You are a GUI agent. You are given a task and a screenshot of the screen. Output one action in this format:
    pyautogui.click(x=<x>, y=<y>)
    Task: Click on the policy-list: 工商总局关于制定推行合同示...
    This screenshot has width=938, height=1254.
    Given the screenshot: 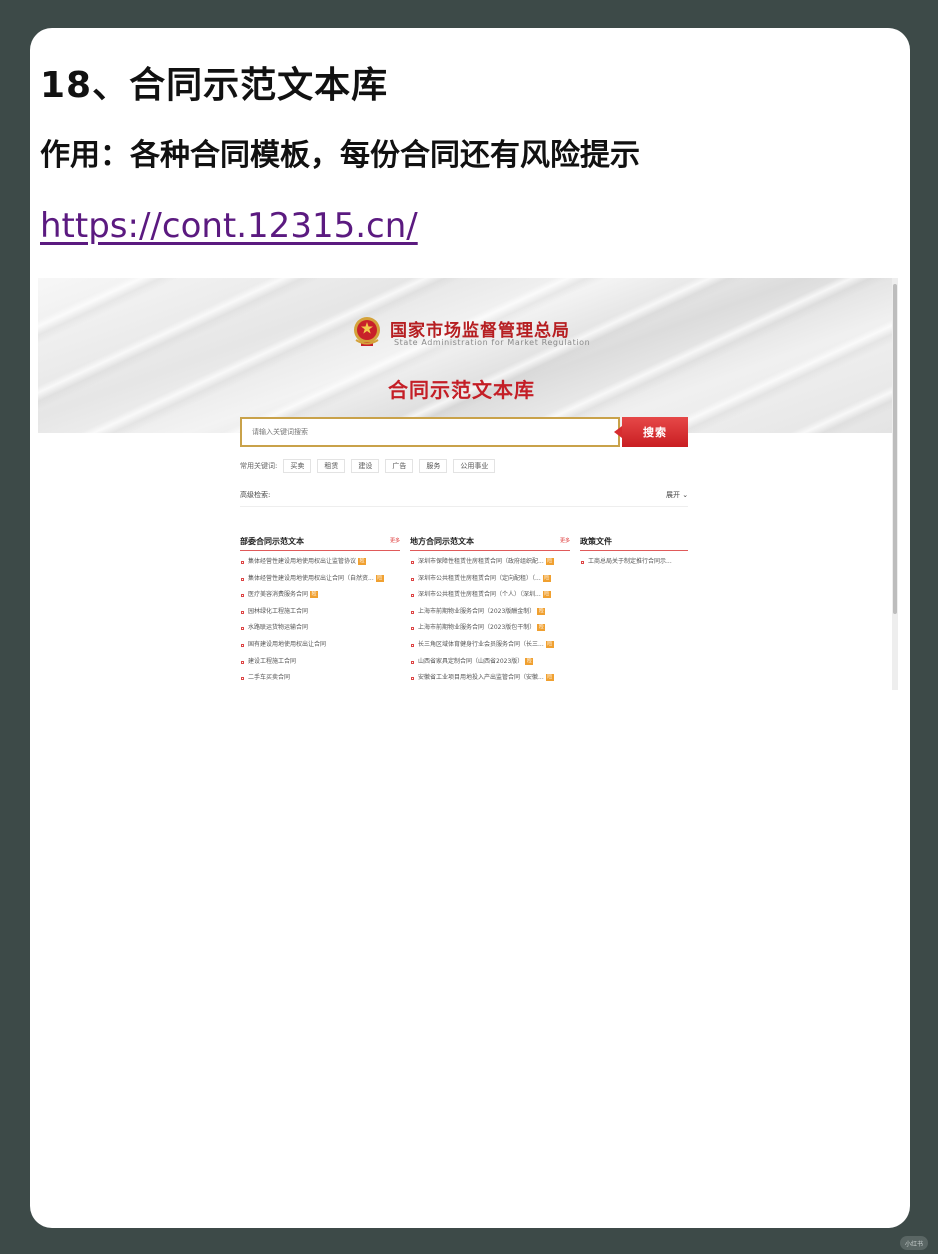 What is the action you would take?
    pyautogui.click(x=634, y=562)
    